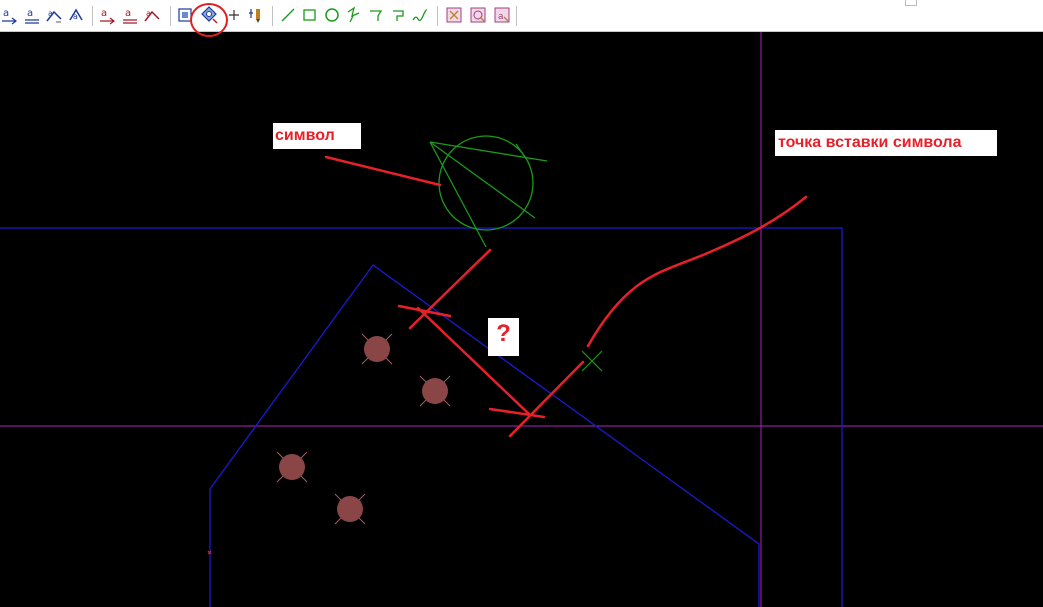  Describe the element at coordinates (592, 361) in the screenshot. I see `insertion-point-marker` at that location.